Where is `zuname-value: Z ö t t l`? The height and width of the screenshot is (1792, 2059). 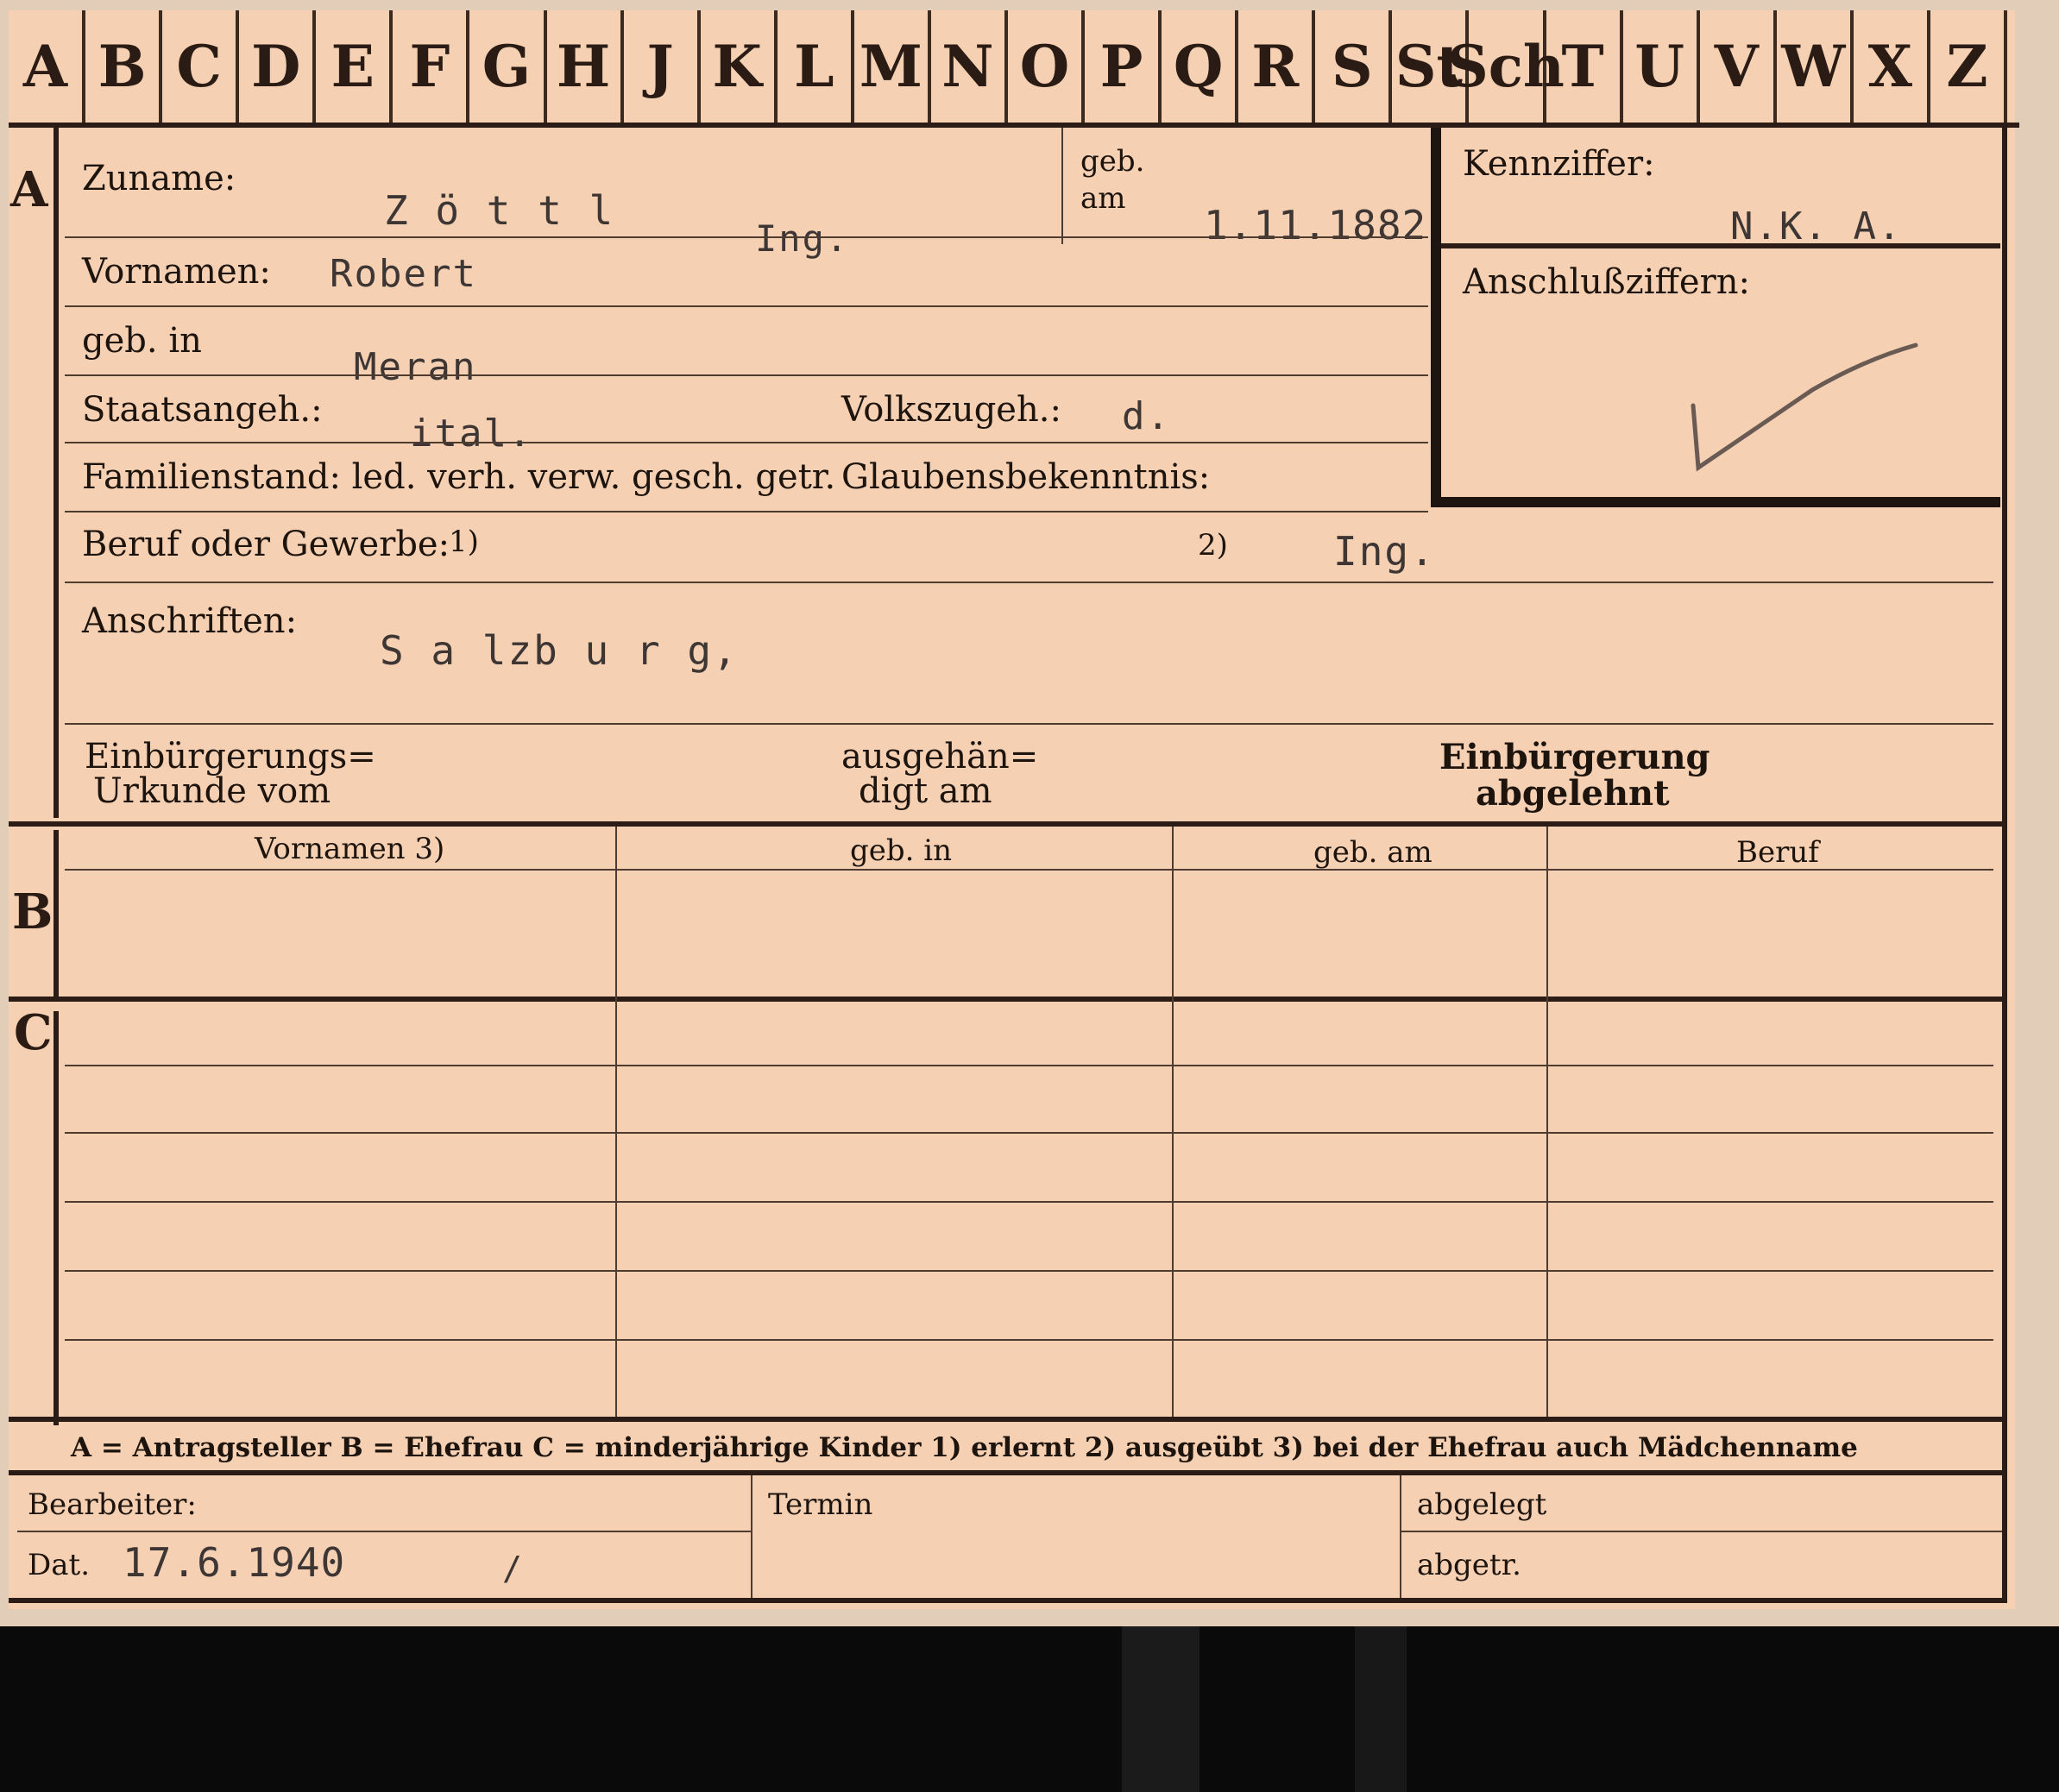 zuname-value: Z ö t t l is located at coordinates (500, 210).